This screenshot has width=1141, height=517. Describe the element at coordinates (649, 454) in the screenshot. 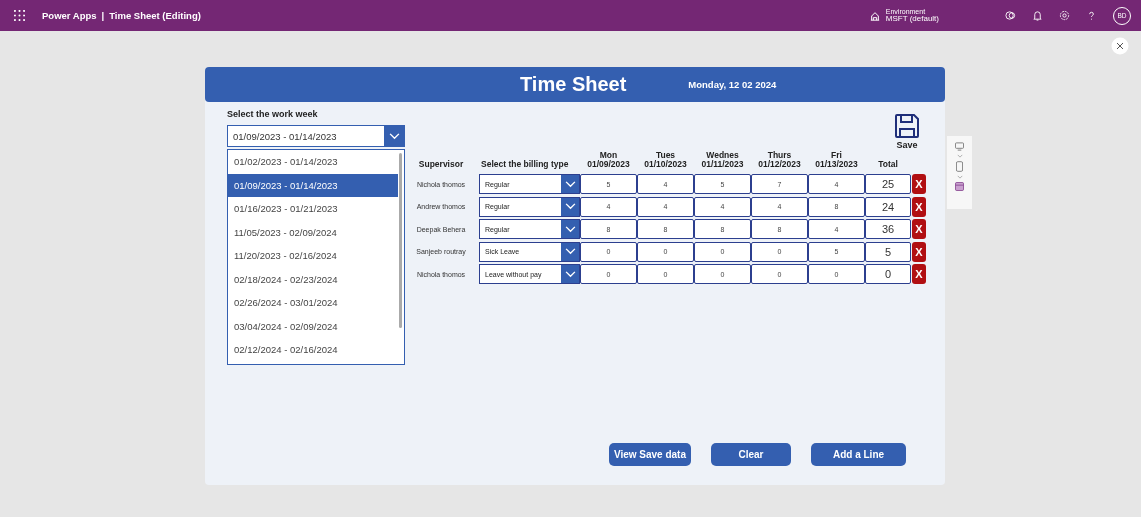

I see `action-button: View Save data` at that location.